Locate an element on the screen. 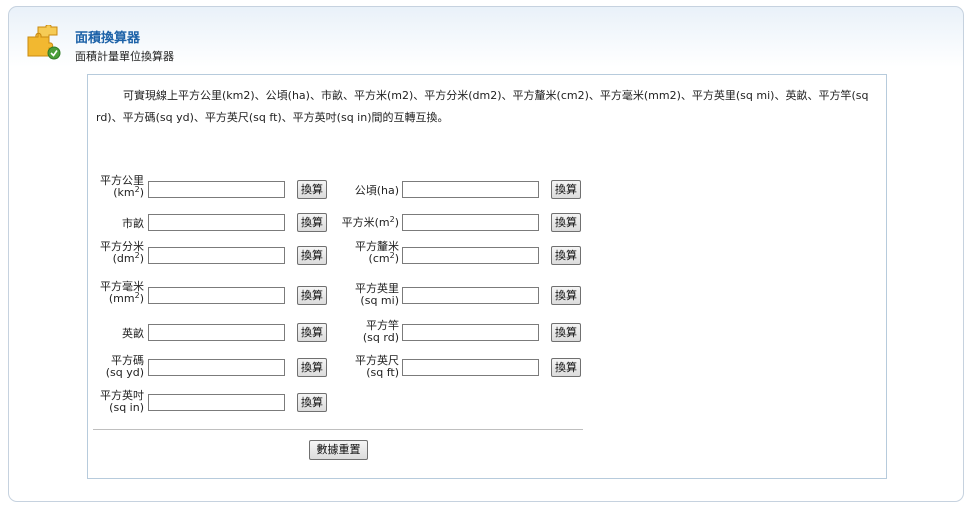 The width and height of the screenshot is (972, 512). label-sq-mi: 平方英里 (sq mi) is located at coordinates (377, 294).